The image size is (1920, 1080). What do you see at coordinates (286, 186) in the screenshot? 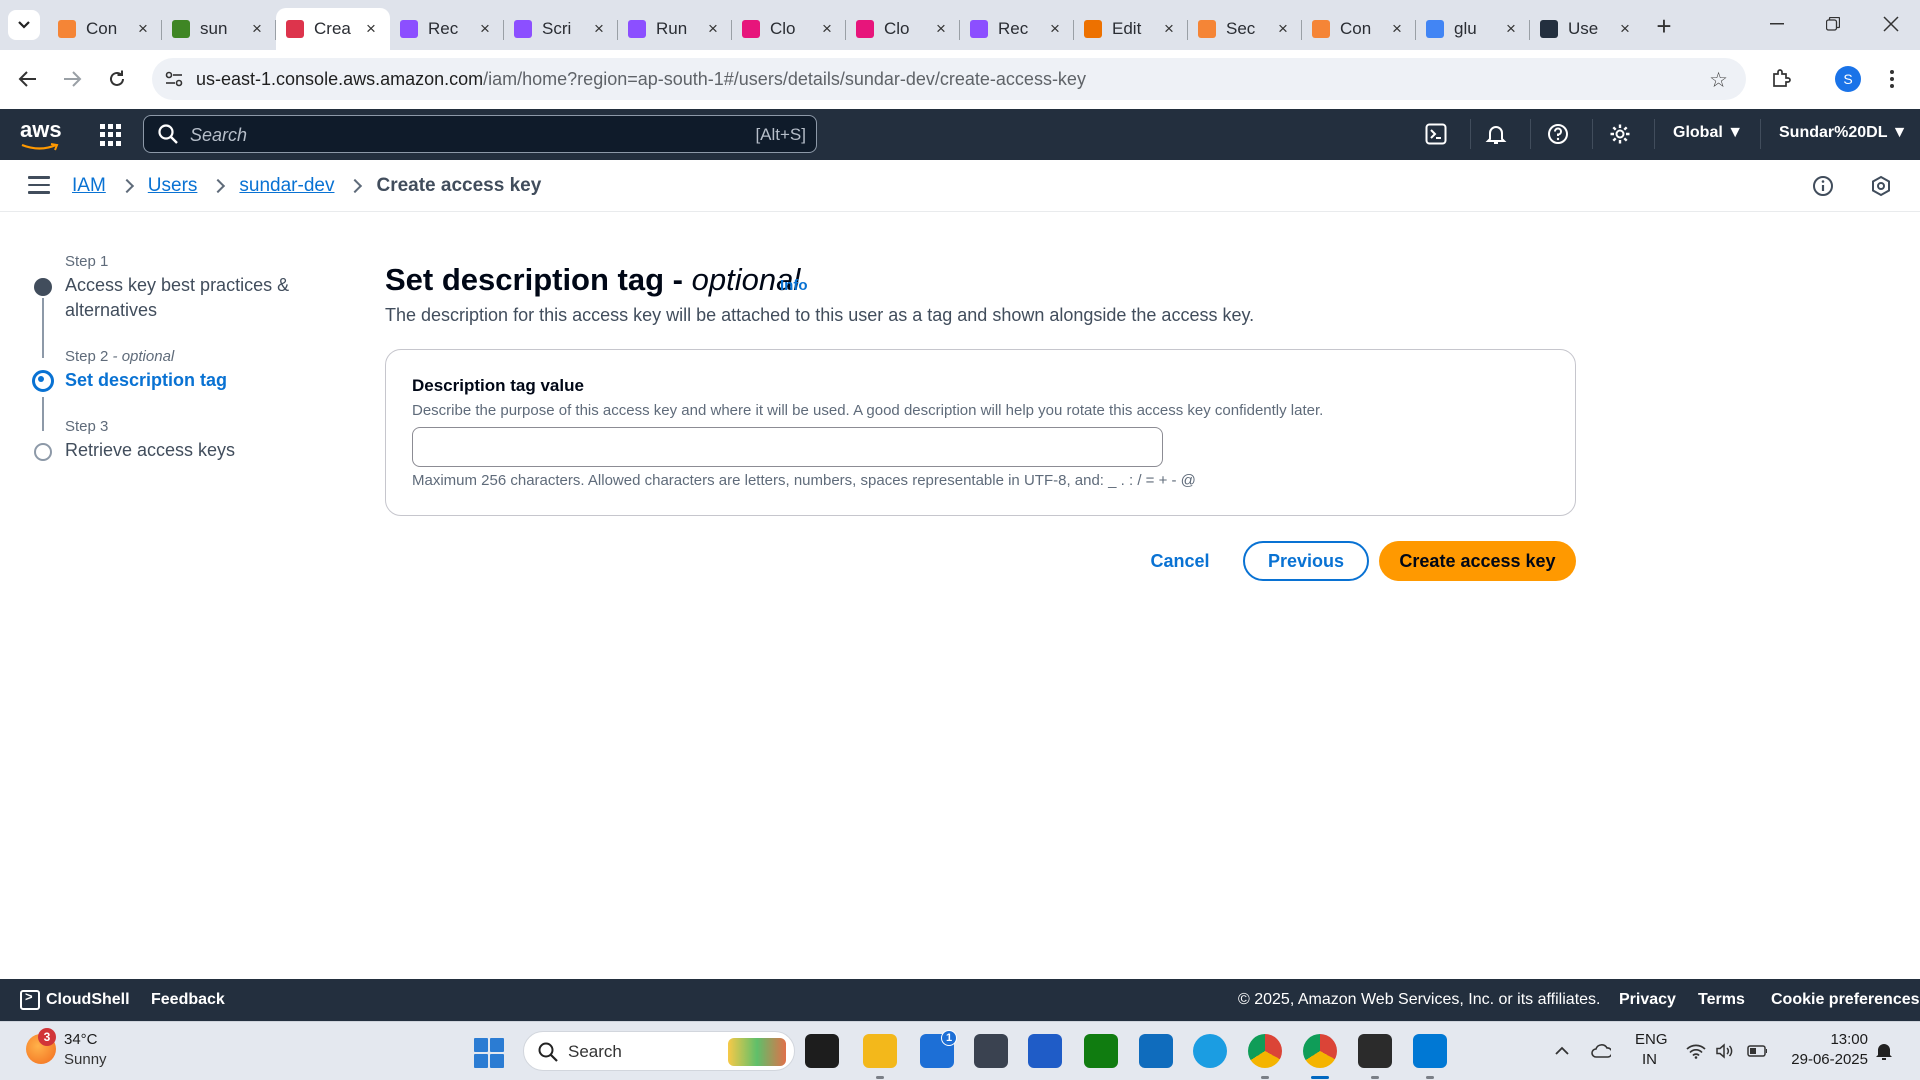
I see `breadcrumb-user: sundar-dev` at bounding box center [286, 186].